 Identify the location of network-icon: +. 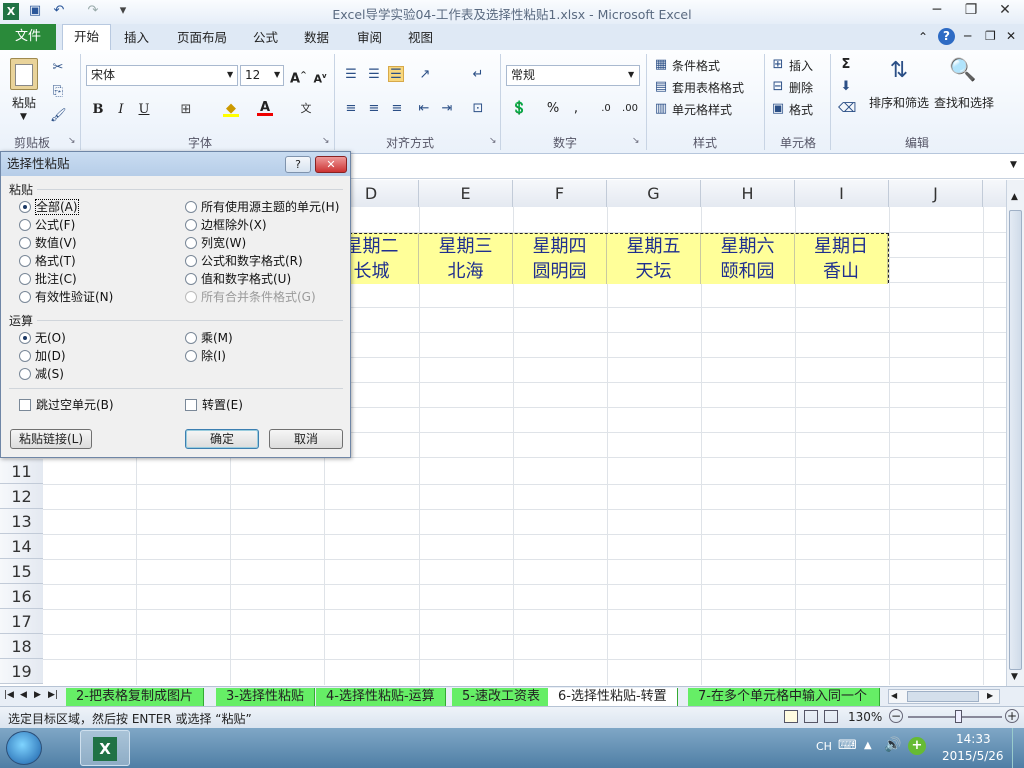
(917, 746).